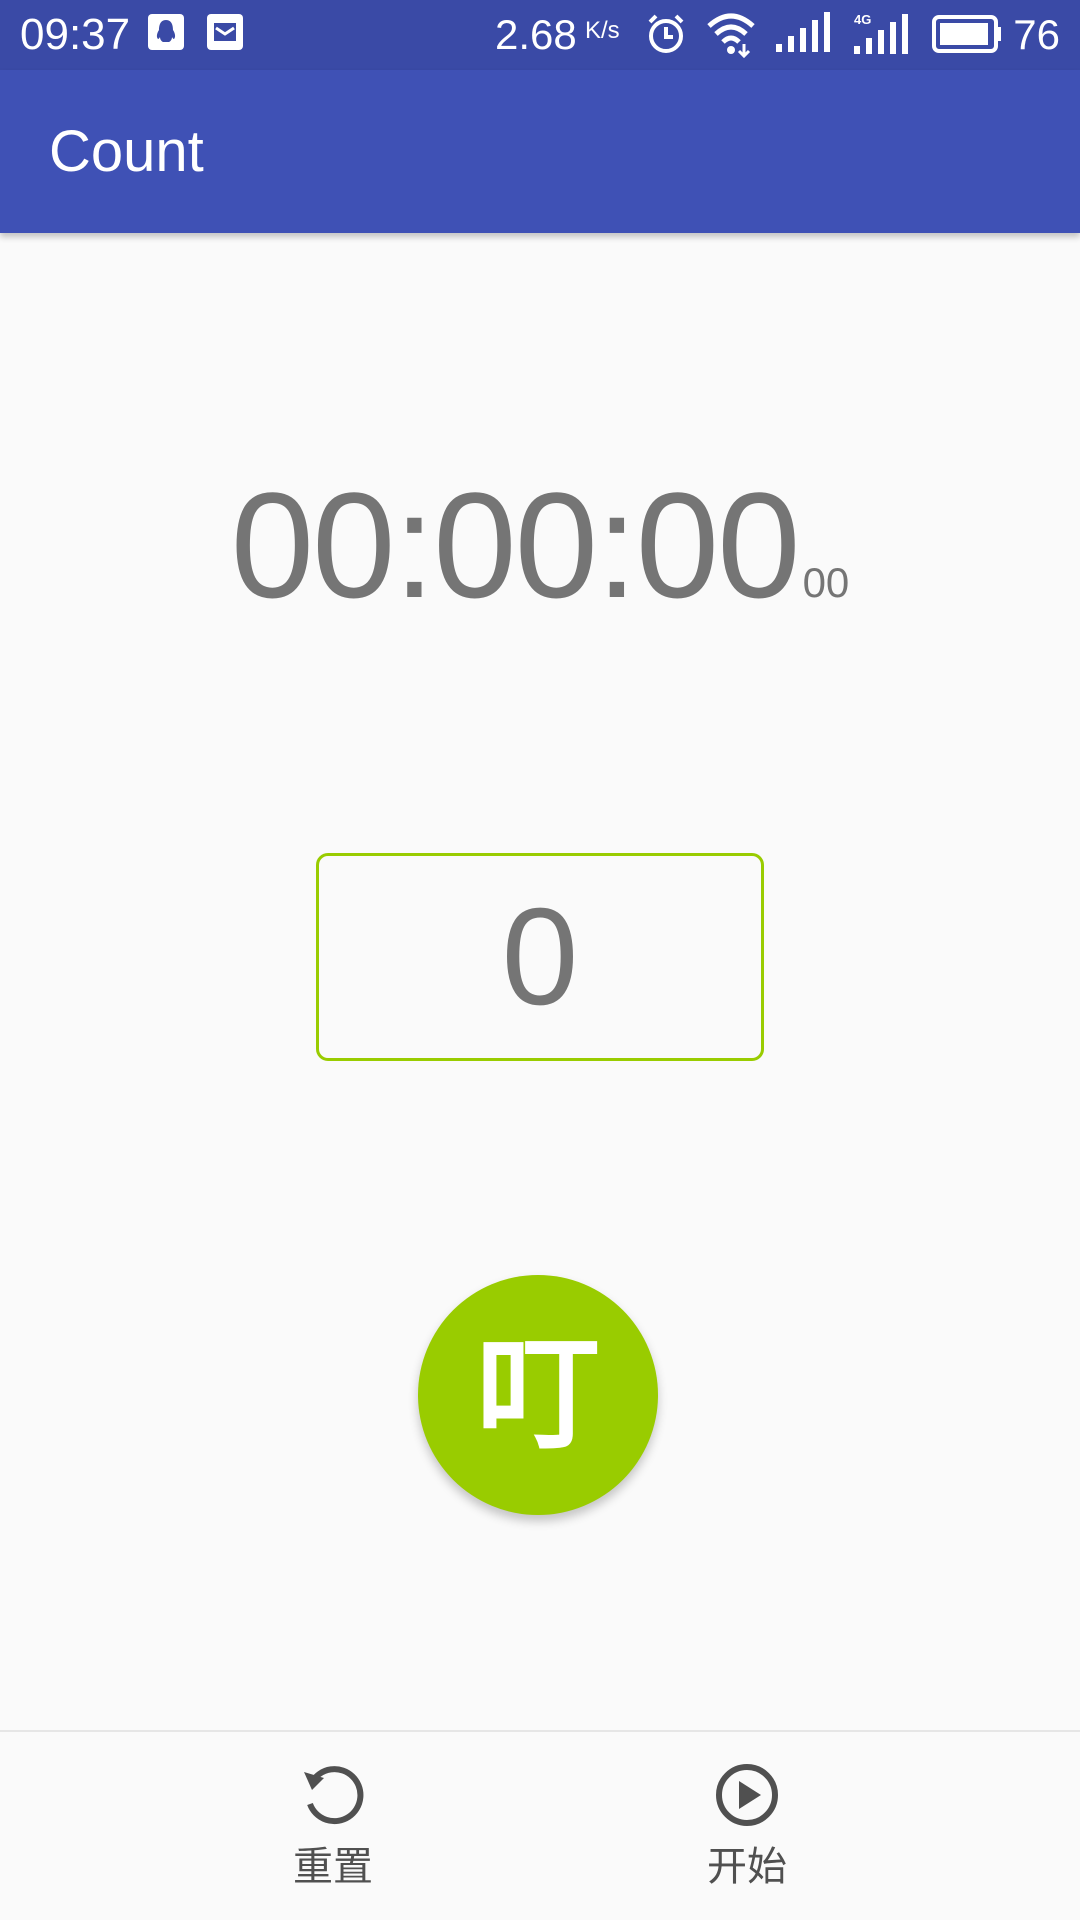  I want to click on svg-text: 4G, so click(862, 19).